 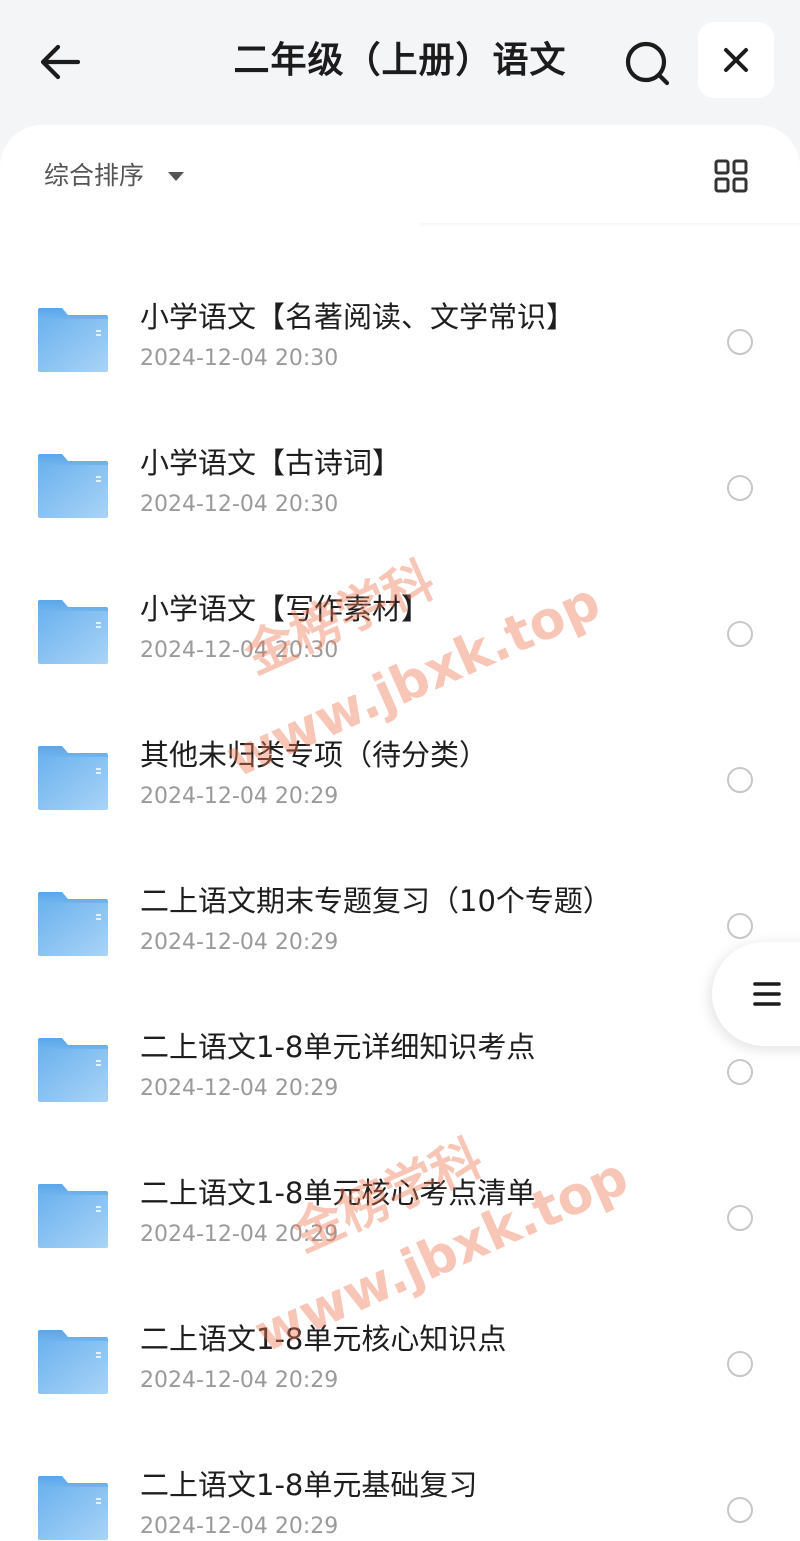 I want to click on folder-name: 二上语文1-8单元基础复习, so click(x=309, y=1485).